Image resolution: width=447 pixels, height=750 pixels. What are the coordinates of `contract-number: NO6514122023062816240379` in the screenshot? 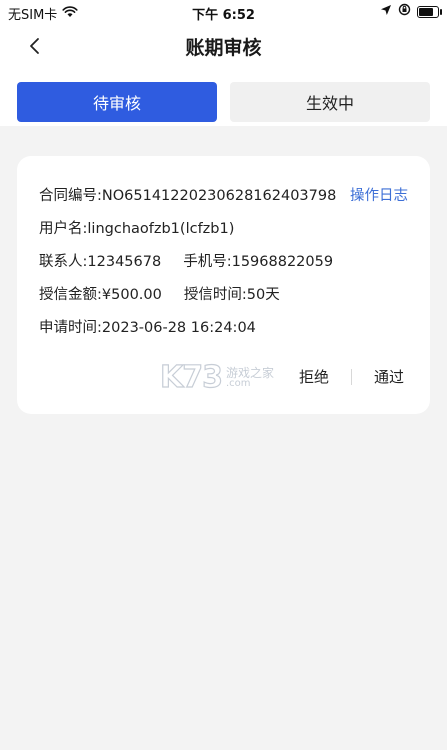 It's located at (214, 196).